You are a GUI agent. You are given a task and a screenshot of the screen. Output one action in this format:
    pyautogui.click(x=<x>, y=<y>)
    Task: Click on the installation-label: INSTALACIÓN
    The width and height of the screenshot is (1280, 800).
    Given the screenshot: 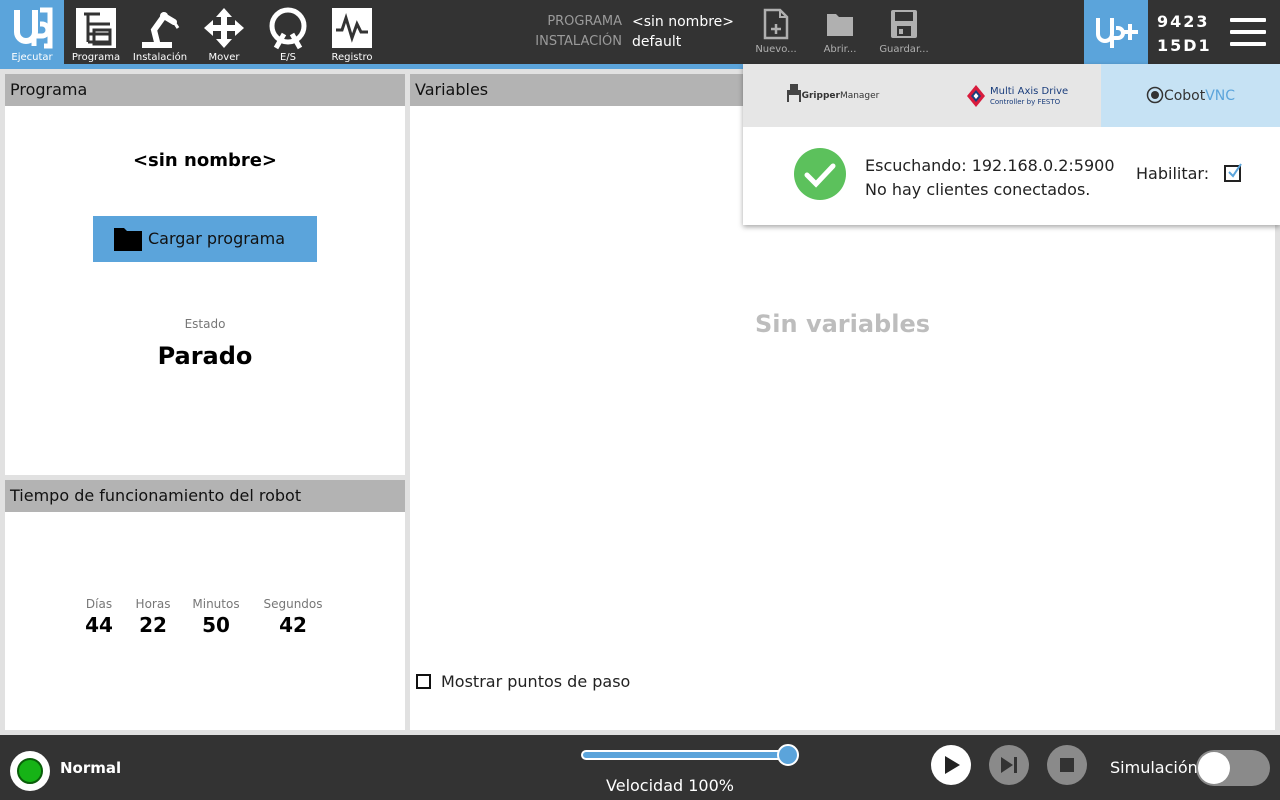 What is the action you would take?
    pyautogui.click(x=578, y=41)
    